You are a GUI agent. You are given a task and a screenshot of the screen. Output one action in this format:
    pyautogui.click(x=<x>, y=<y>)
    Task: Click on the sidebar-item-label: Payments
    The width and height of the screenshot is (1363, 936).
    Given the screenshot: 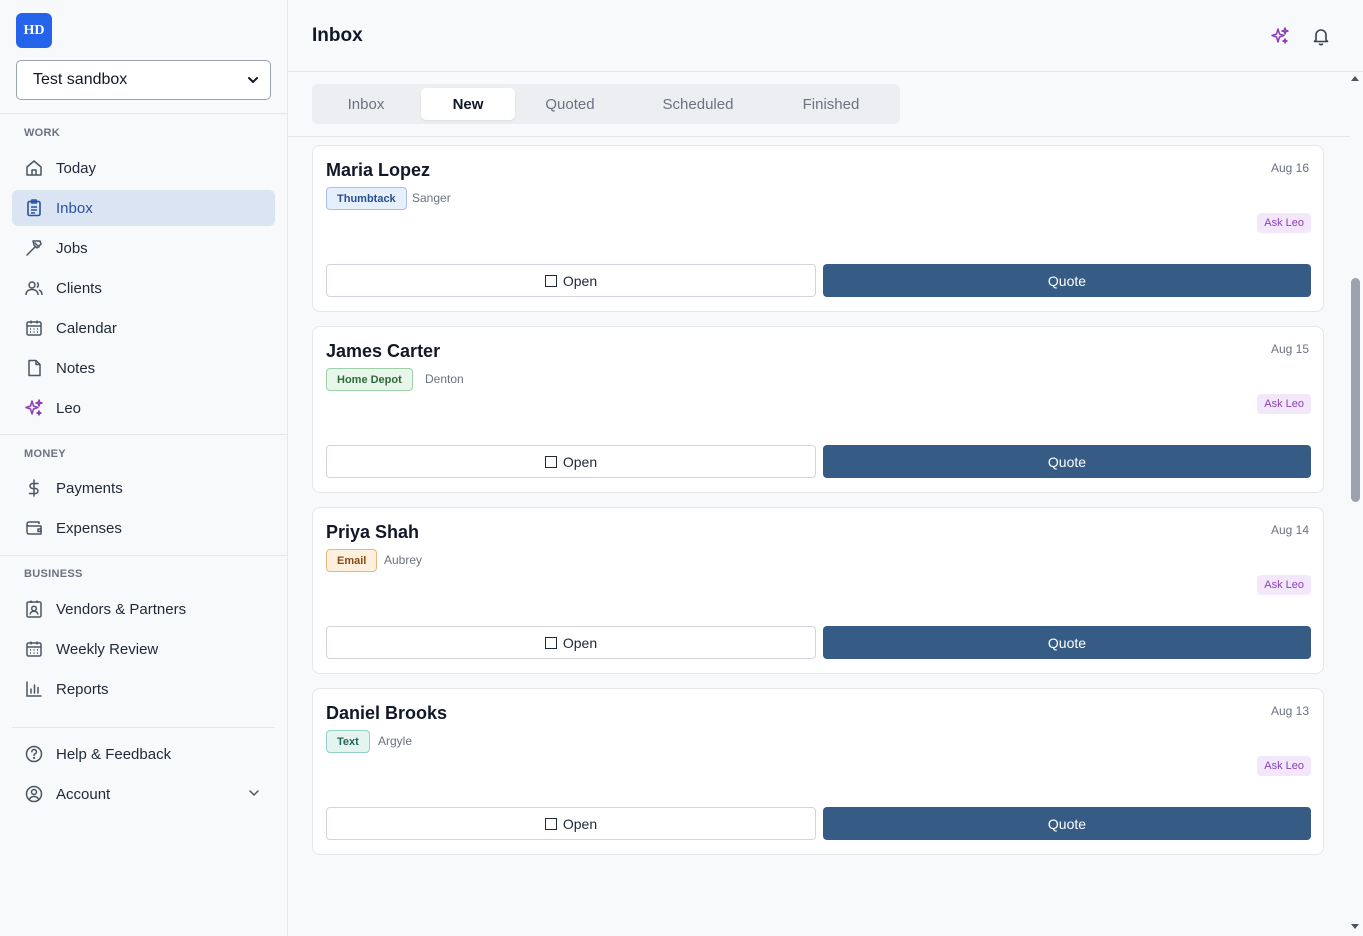 What is the action you would take?
    pyautogui.click(x=89, y=488)
    